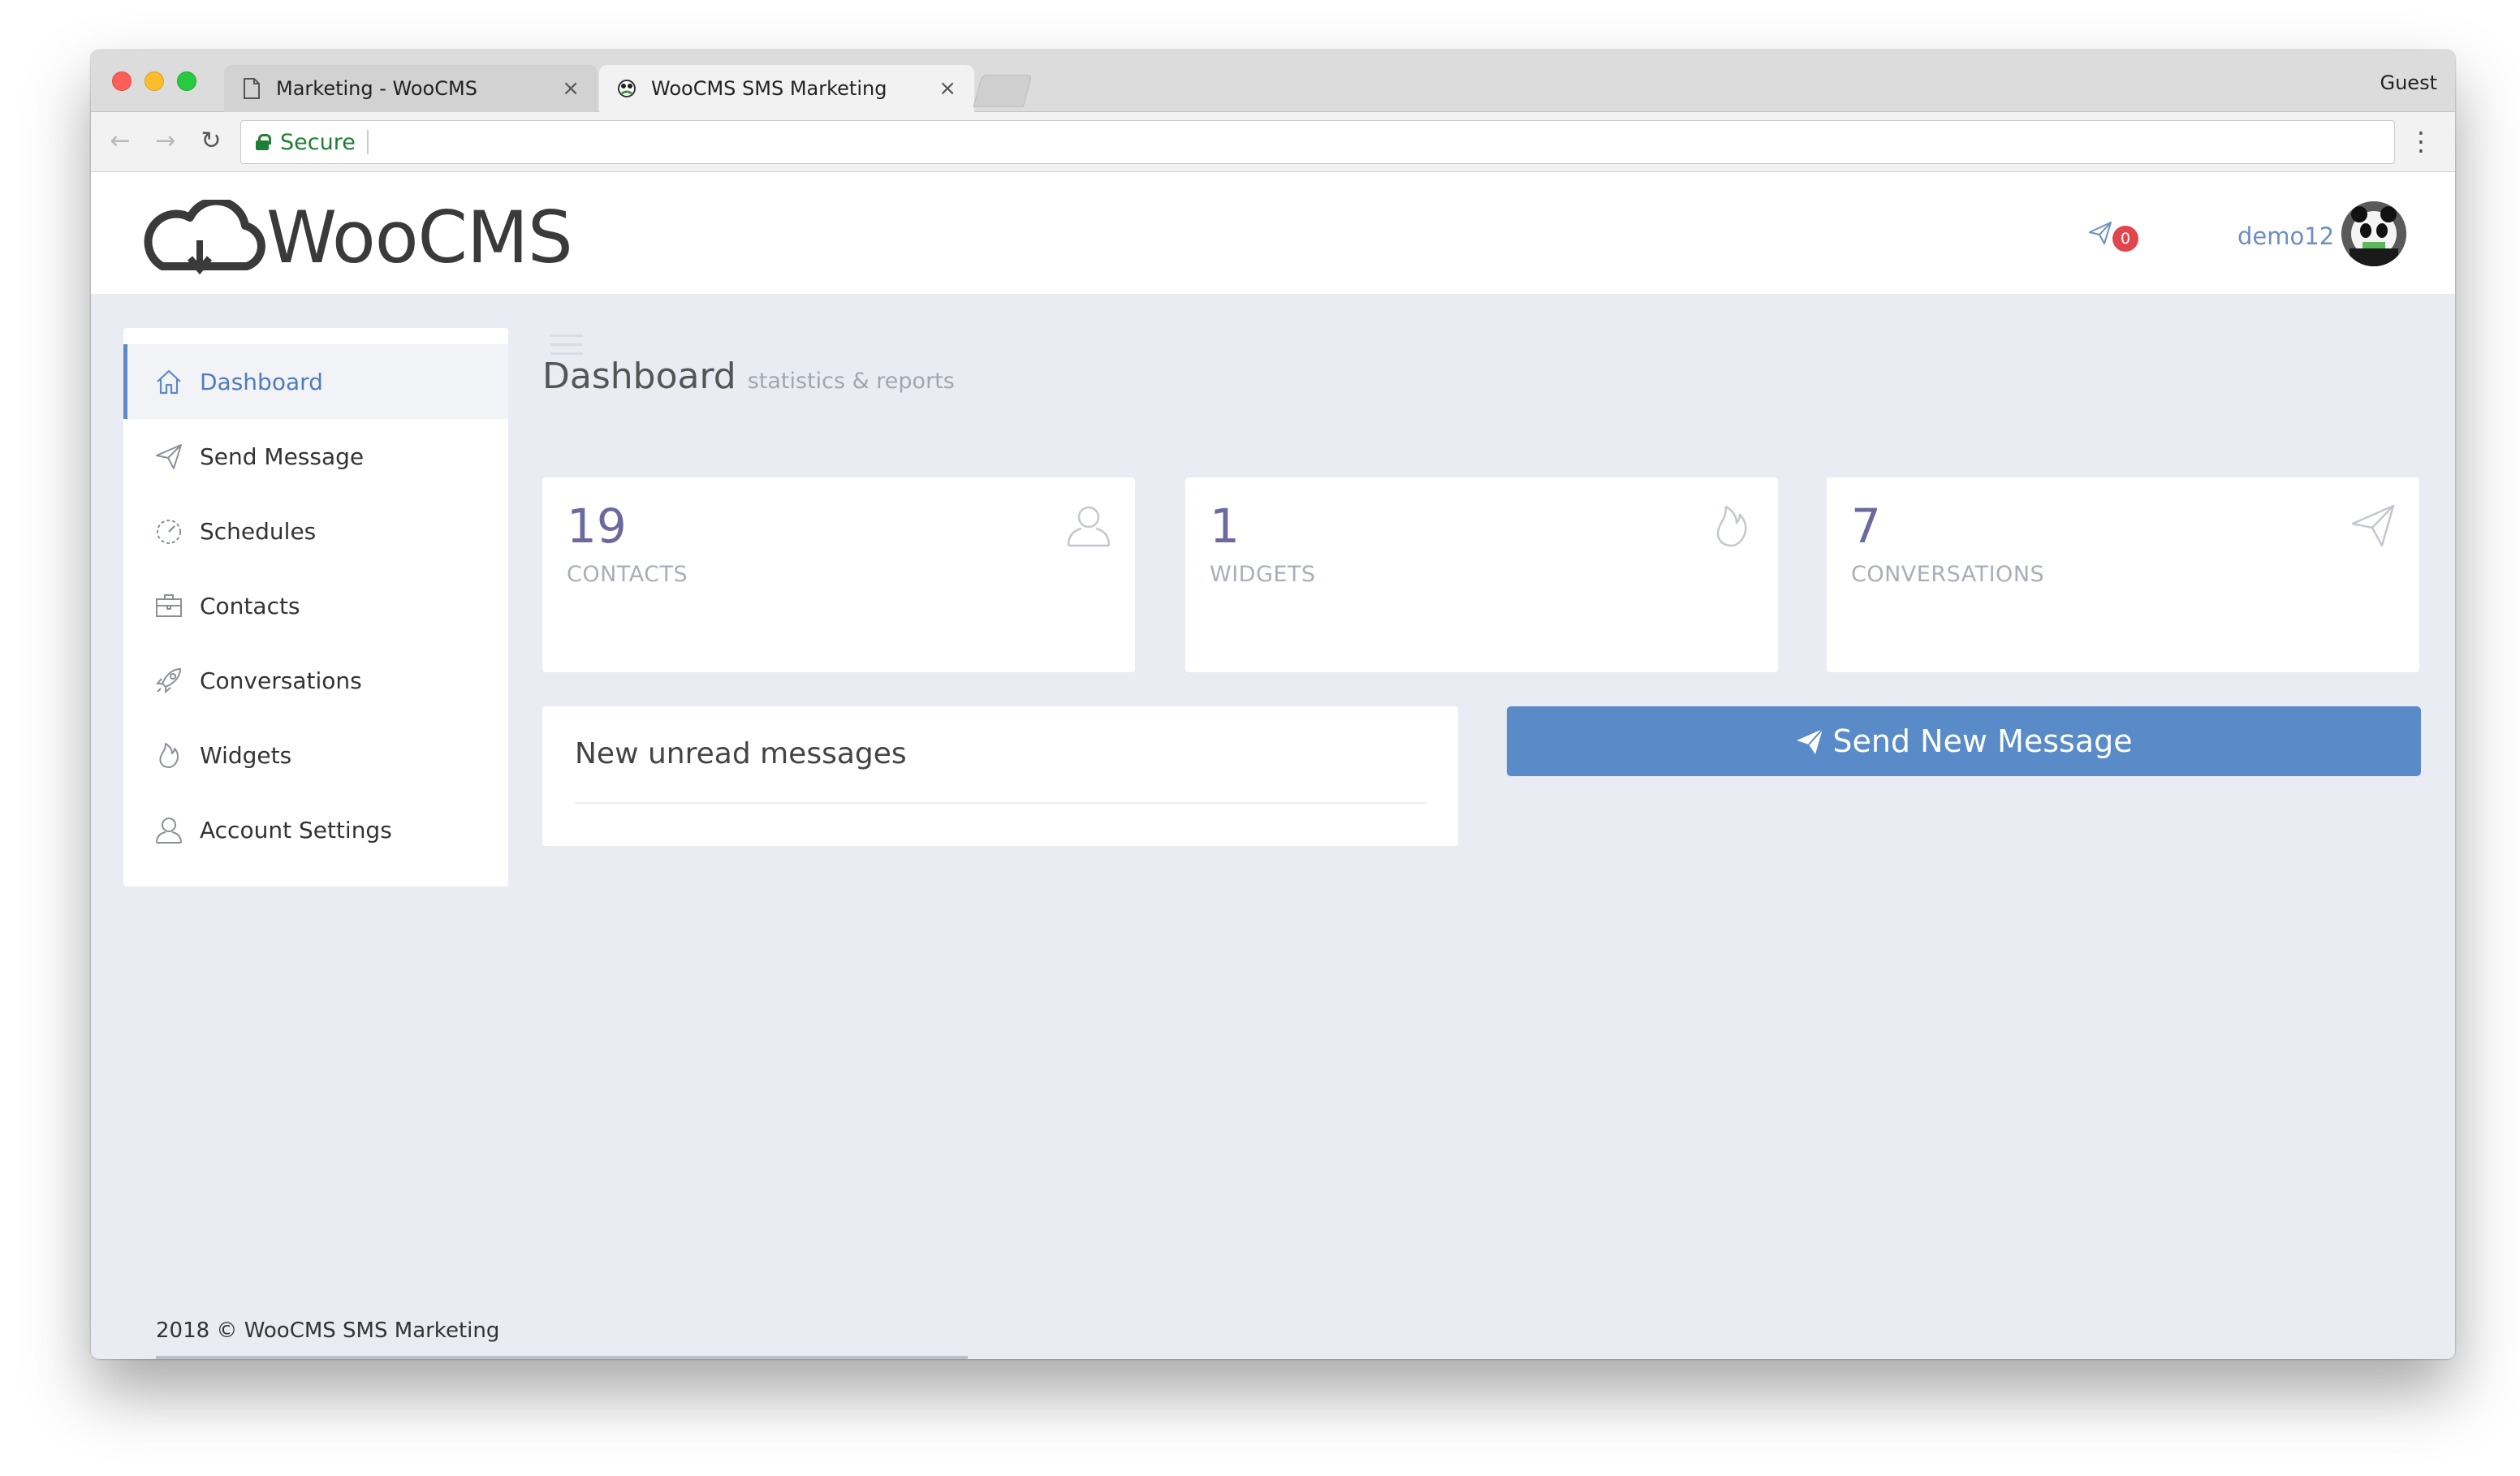 This screenshot has height=1476, width=2520. I want to click on browser-toolbar: ← → ↻ Secure ⋮, so click(1273, 142).